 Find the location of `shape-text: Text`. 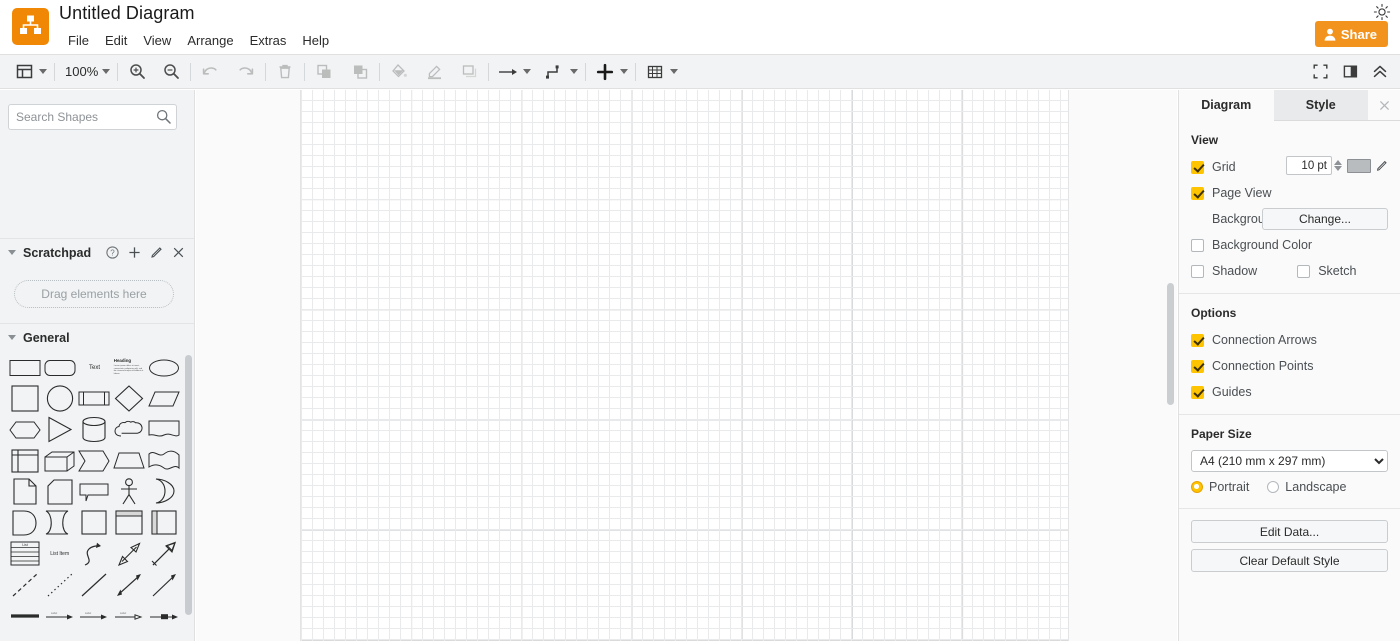

shape-text: Text is located at coordinates (95, 367).